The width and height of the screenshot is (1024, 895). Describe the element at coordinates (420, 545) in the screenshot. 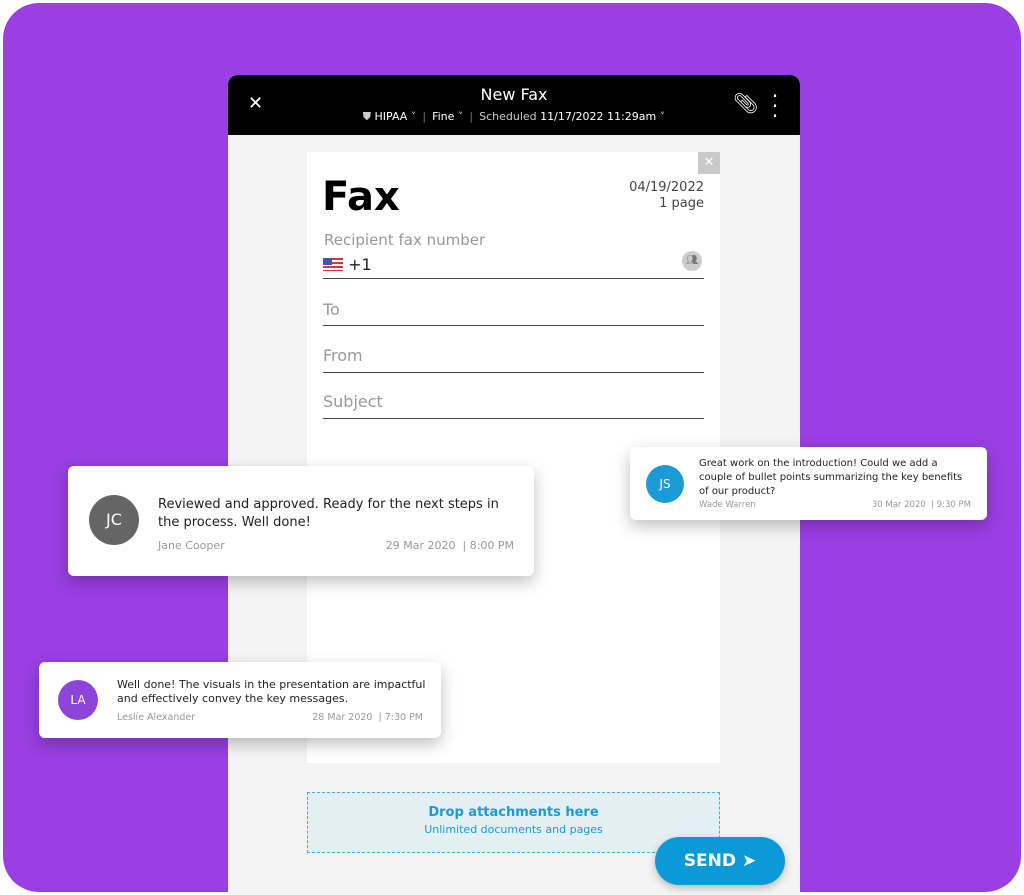

I see `comment-date: 29 Mar 2020` at that location.